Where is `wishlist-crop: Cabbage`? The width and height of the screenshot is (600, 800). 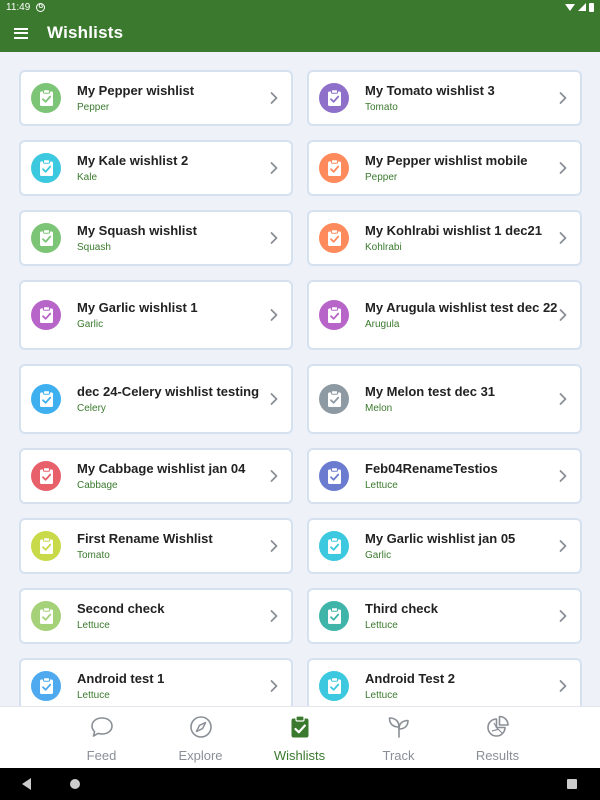
wishlist-crop: Cabbage is located at coordinates (97, 485).